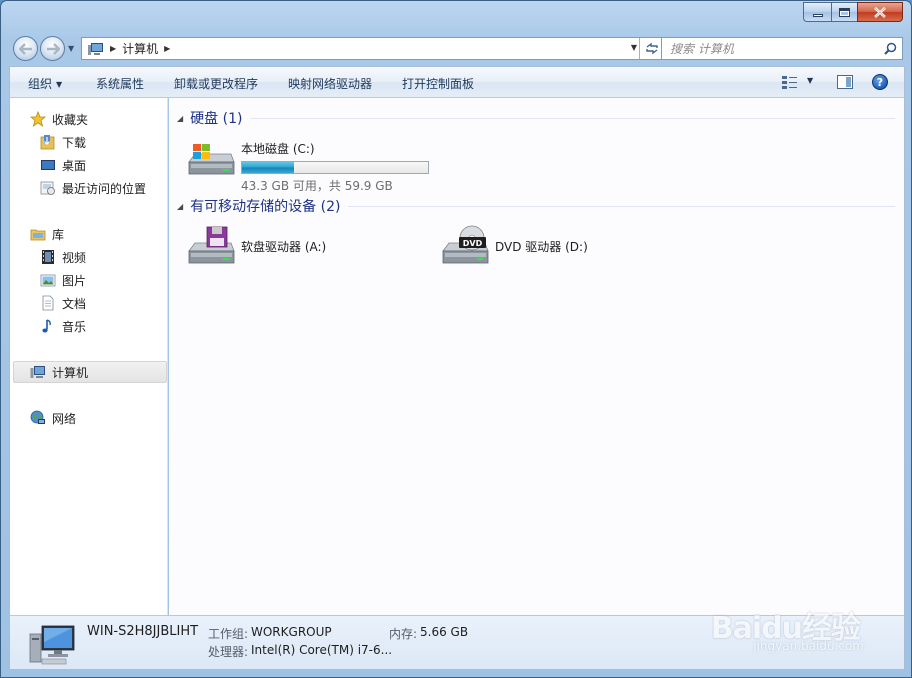 The height and width of the screenshot is (678, 912). I want to click on drive-c: 本地磁盘 (C:) 43.3 GB 可用，共 59.9 GB, so click(308, 165).